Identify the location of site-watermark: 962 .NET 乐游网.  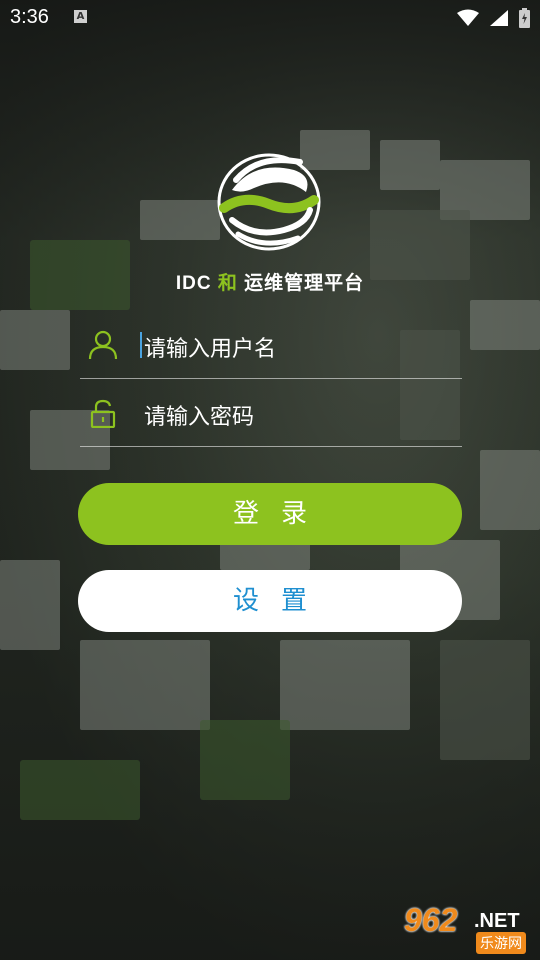
(468, 929).